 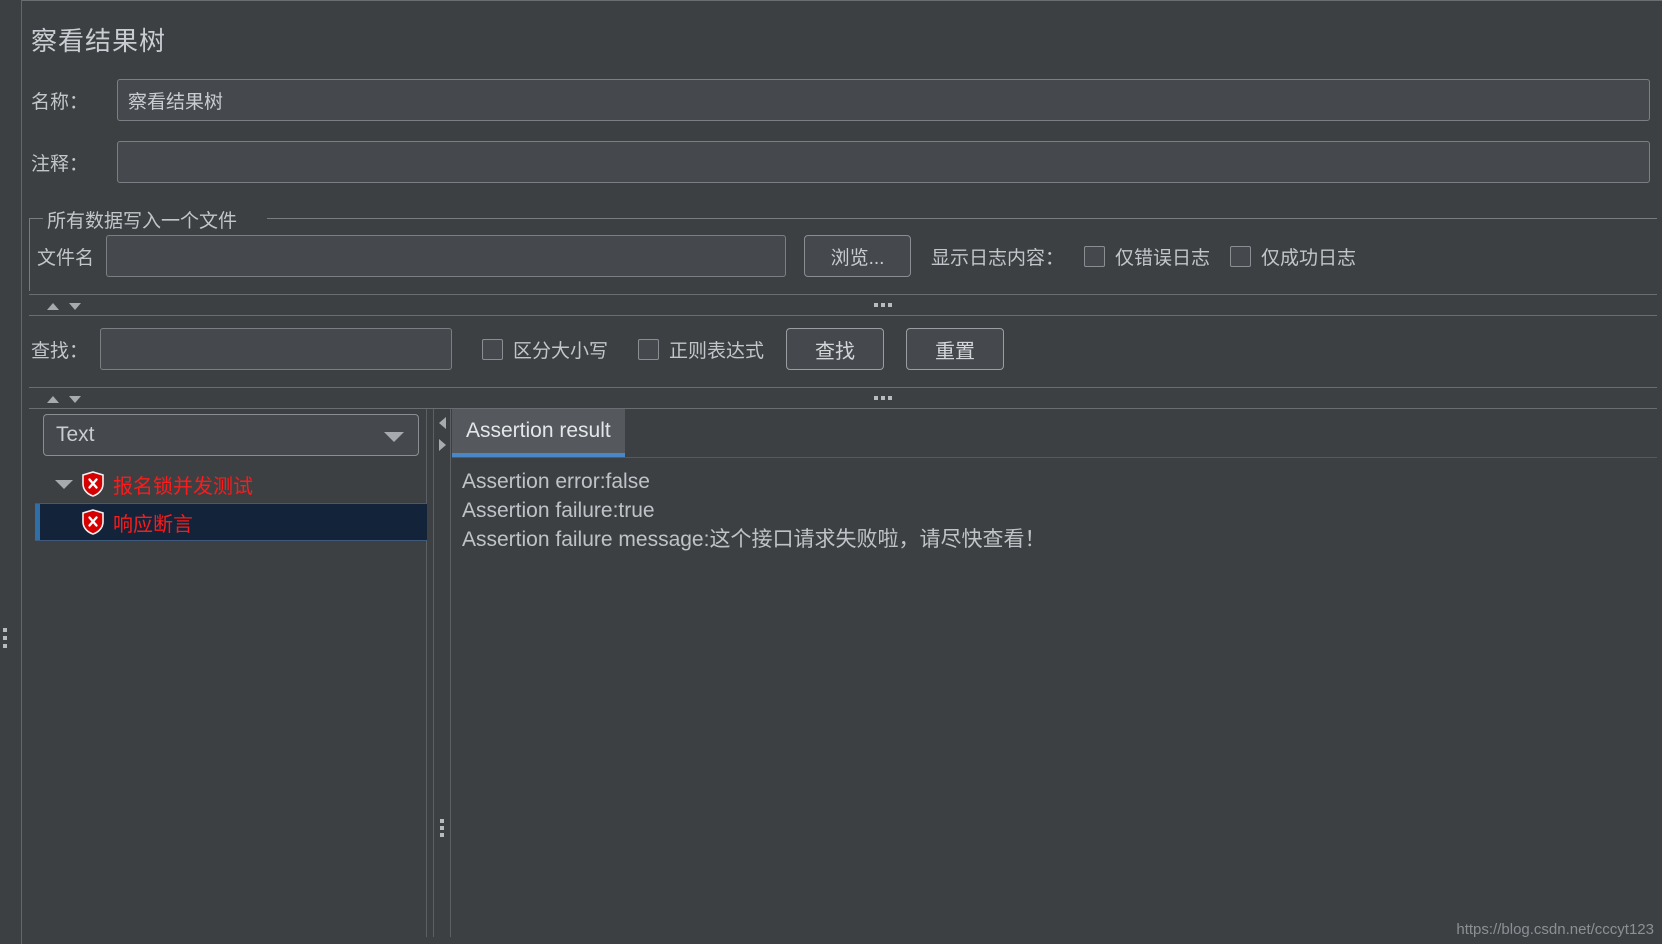 I want to click on groupbox-border-left, so click(x=36, y=218).